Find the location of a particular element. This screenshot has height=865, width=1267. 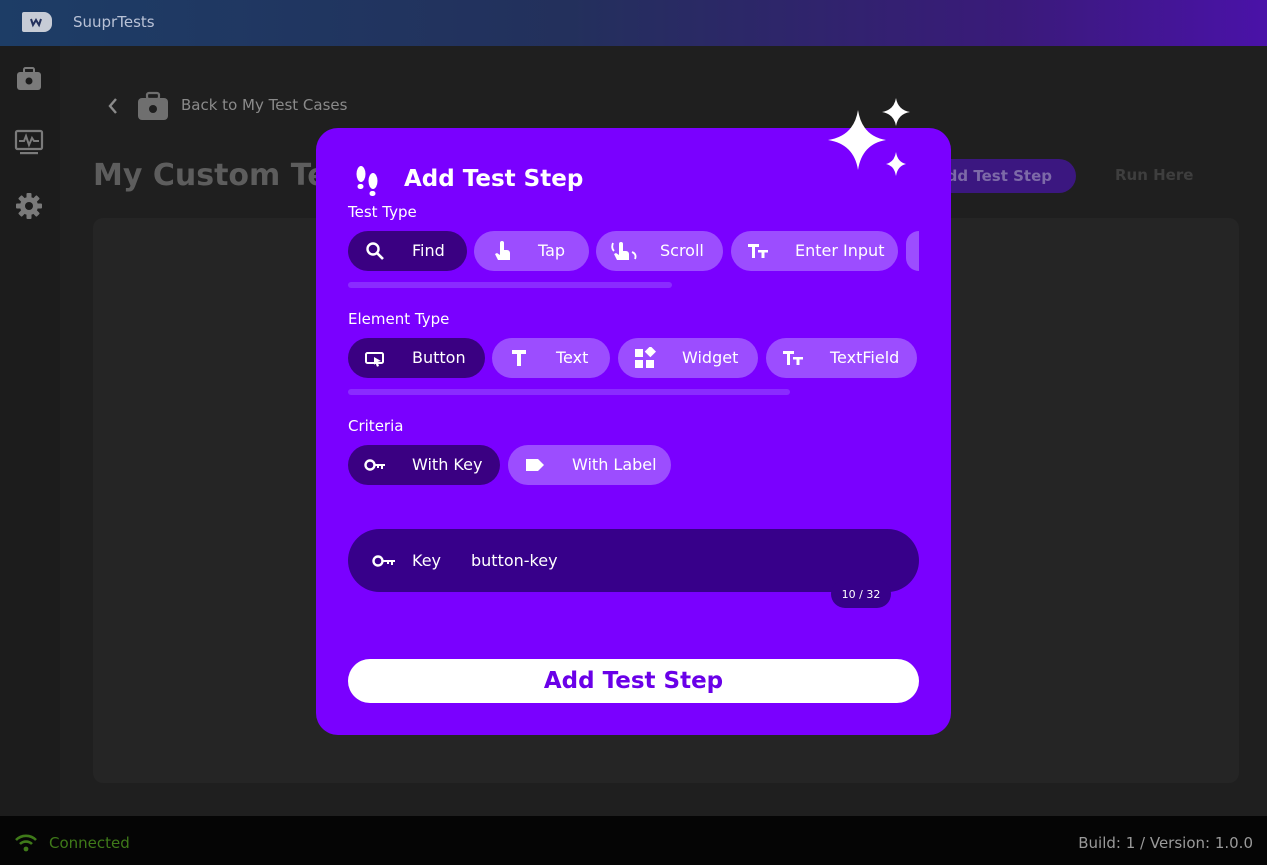

wifi-icon is located at coordinates (26, 843).